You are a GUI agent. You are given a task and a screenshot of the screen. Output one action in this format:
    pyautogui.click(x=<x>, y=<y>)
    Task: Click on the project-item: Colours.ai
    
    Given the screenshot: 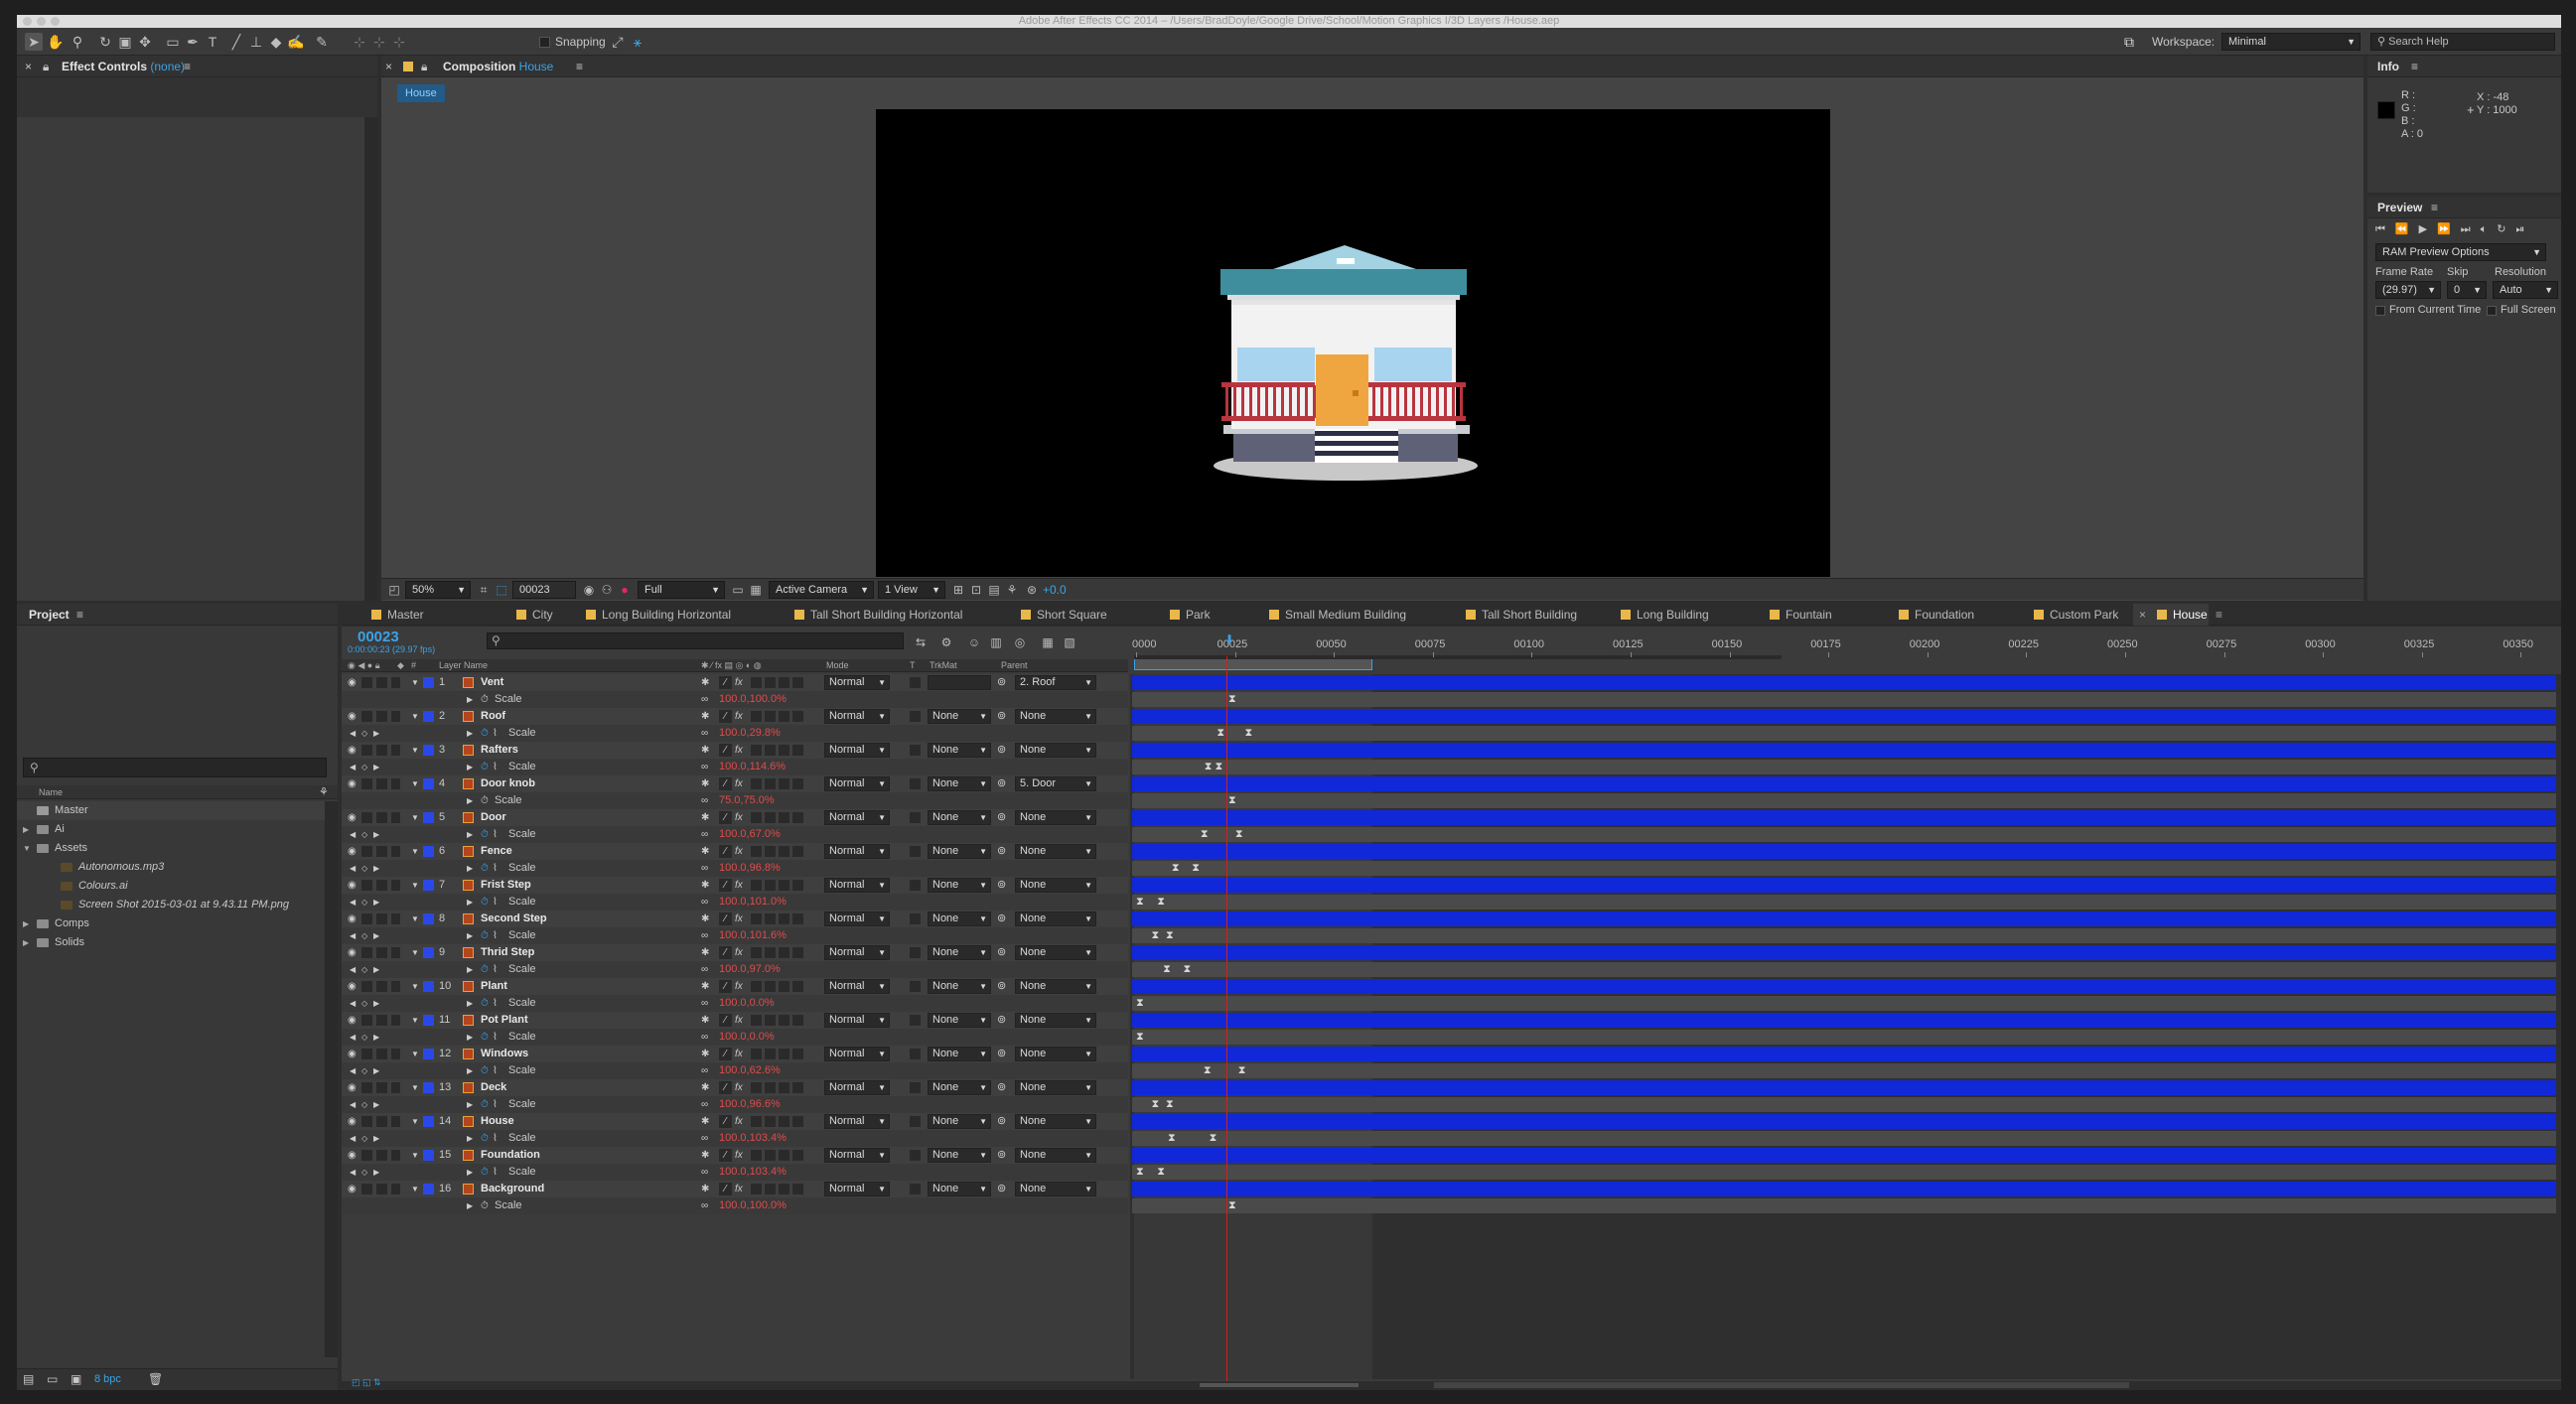 What is the action you would take?
    pyautogui.click(x=171, y=887)
    